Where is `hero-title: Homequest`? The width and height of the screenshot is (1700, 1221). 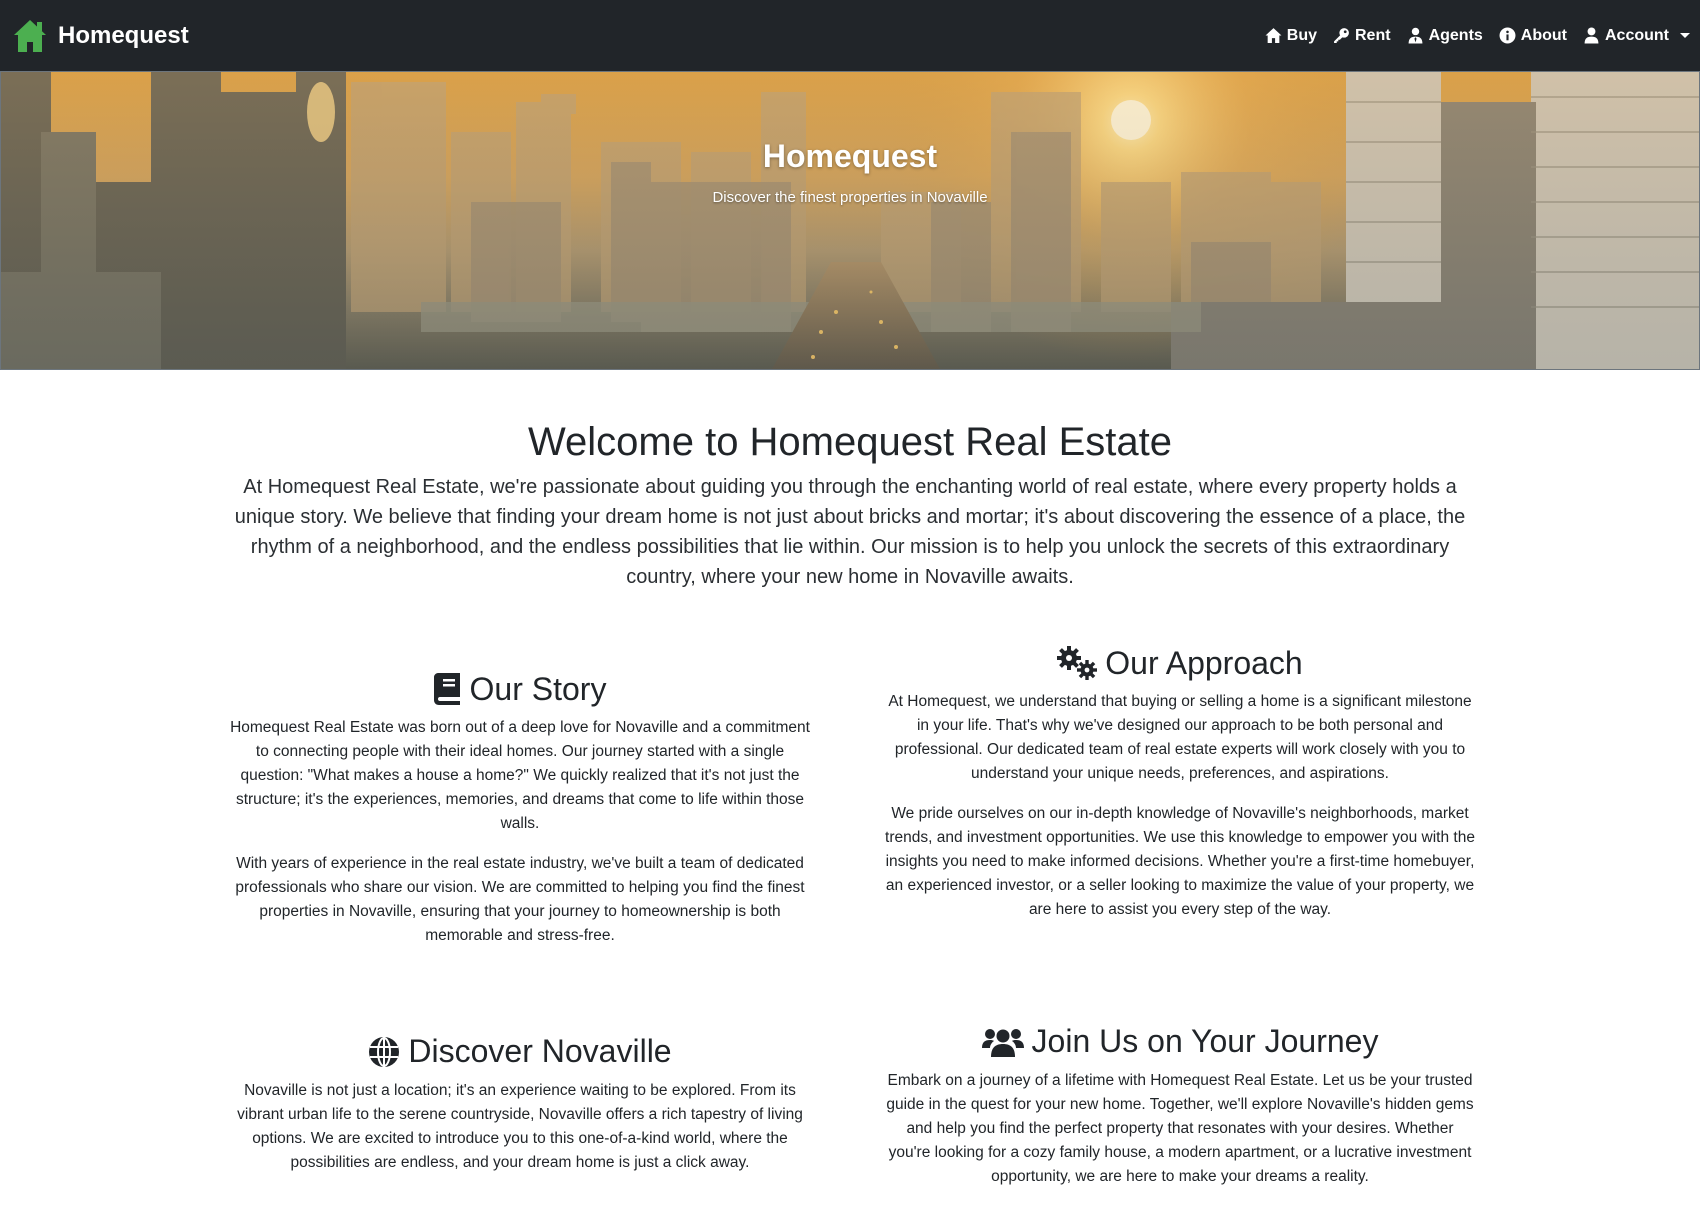 hero-title: Homequest is located at coordinates (850, 156).